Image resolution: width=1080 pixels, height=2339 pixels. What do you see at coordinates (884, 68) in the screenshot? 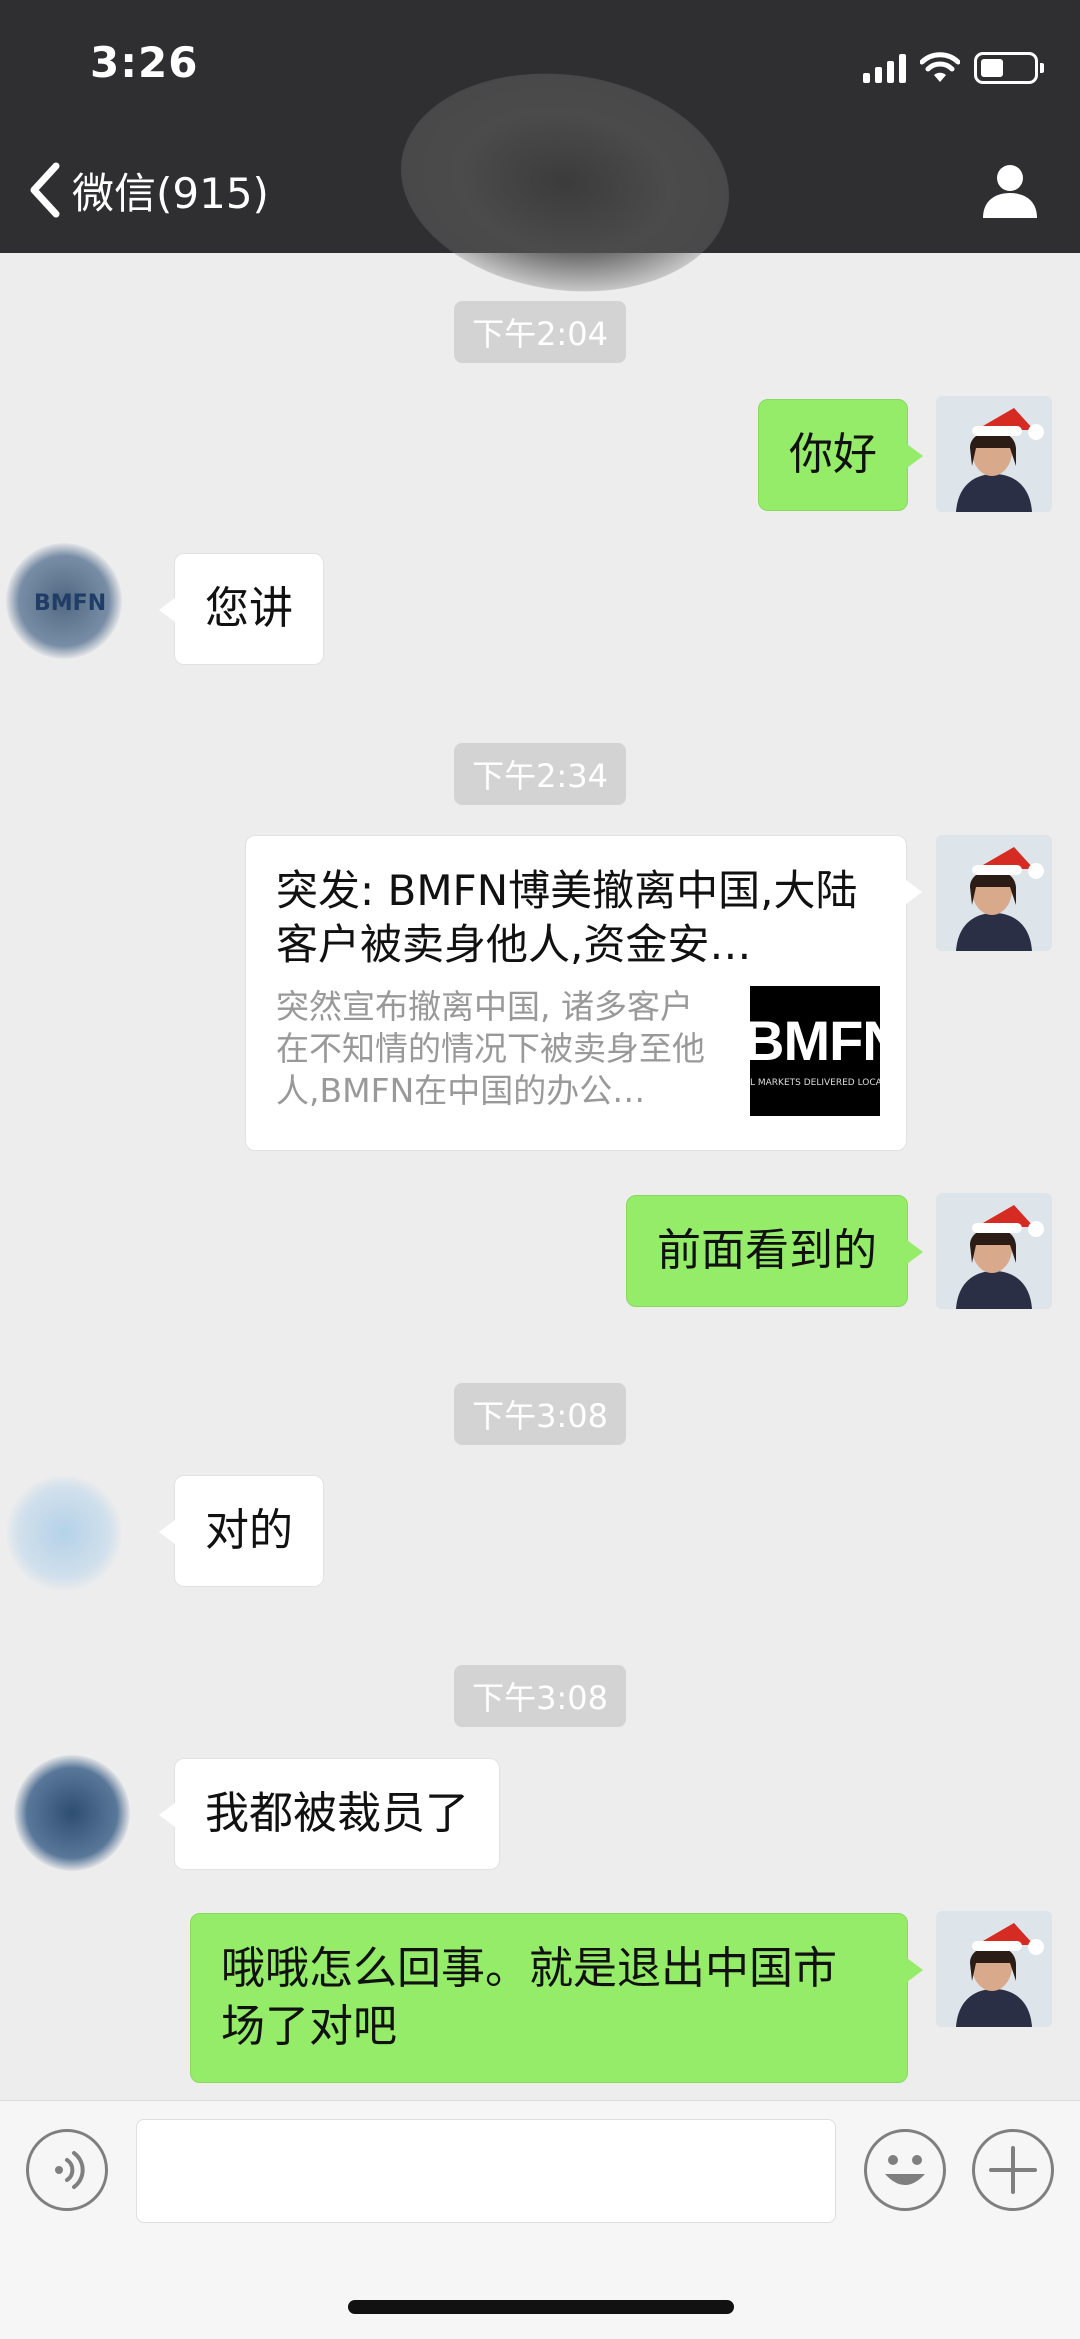
I see `signal-icon` at bounding box center [884, 68].